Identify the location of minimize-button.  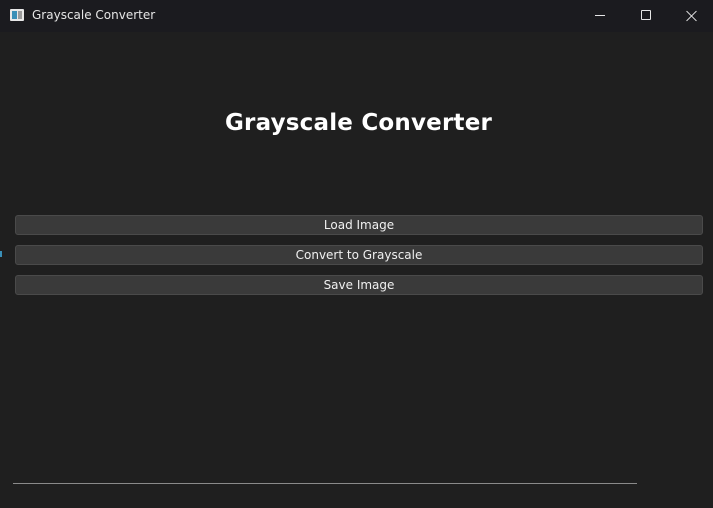
(600, 16).